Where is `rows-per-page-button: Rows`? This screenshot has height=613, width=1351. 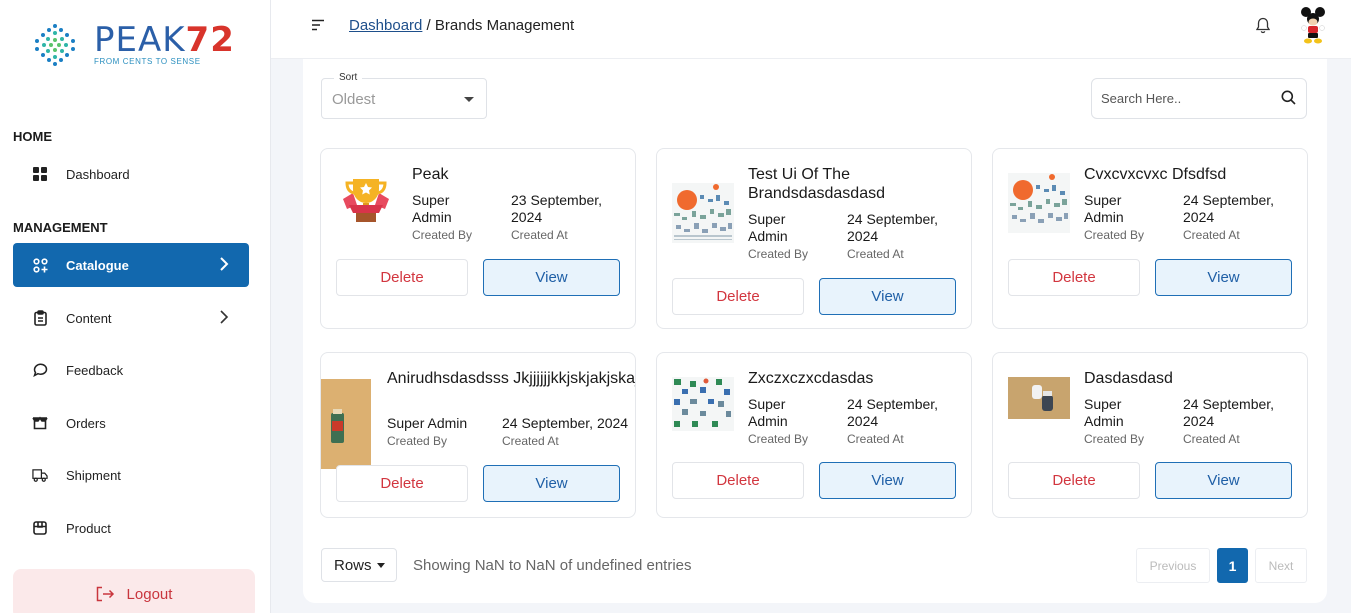
rows-per-page-button: Rows is located at coordinates (359, 565).